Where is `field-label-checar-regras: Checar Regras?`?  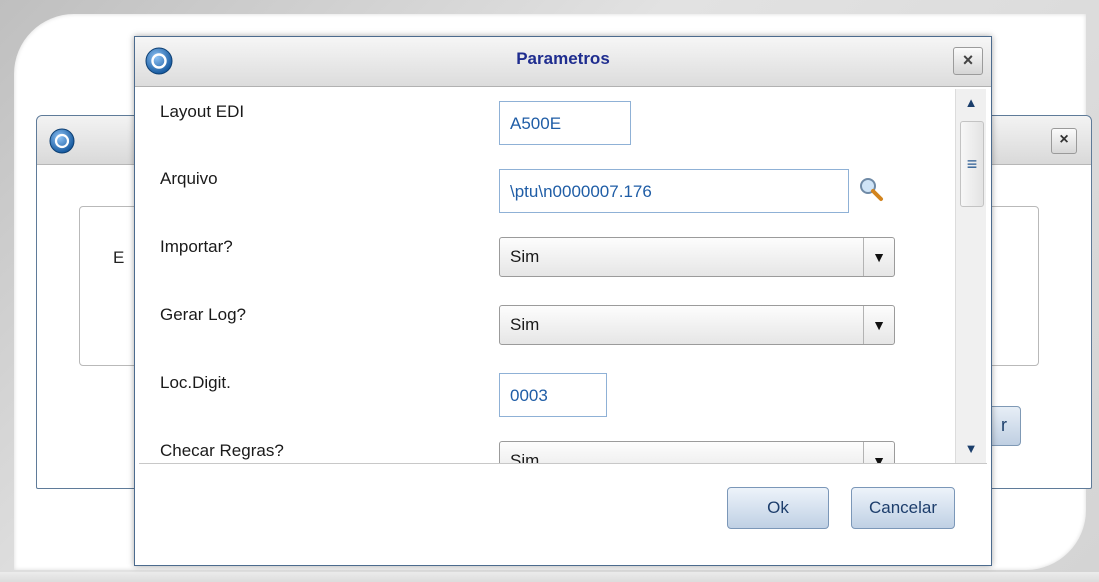
field-label-checar-regras: Checar Regras? is located at coordinates (222, 450).